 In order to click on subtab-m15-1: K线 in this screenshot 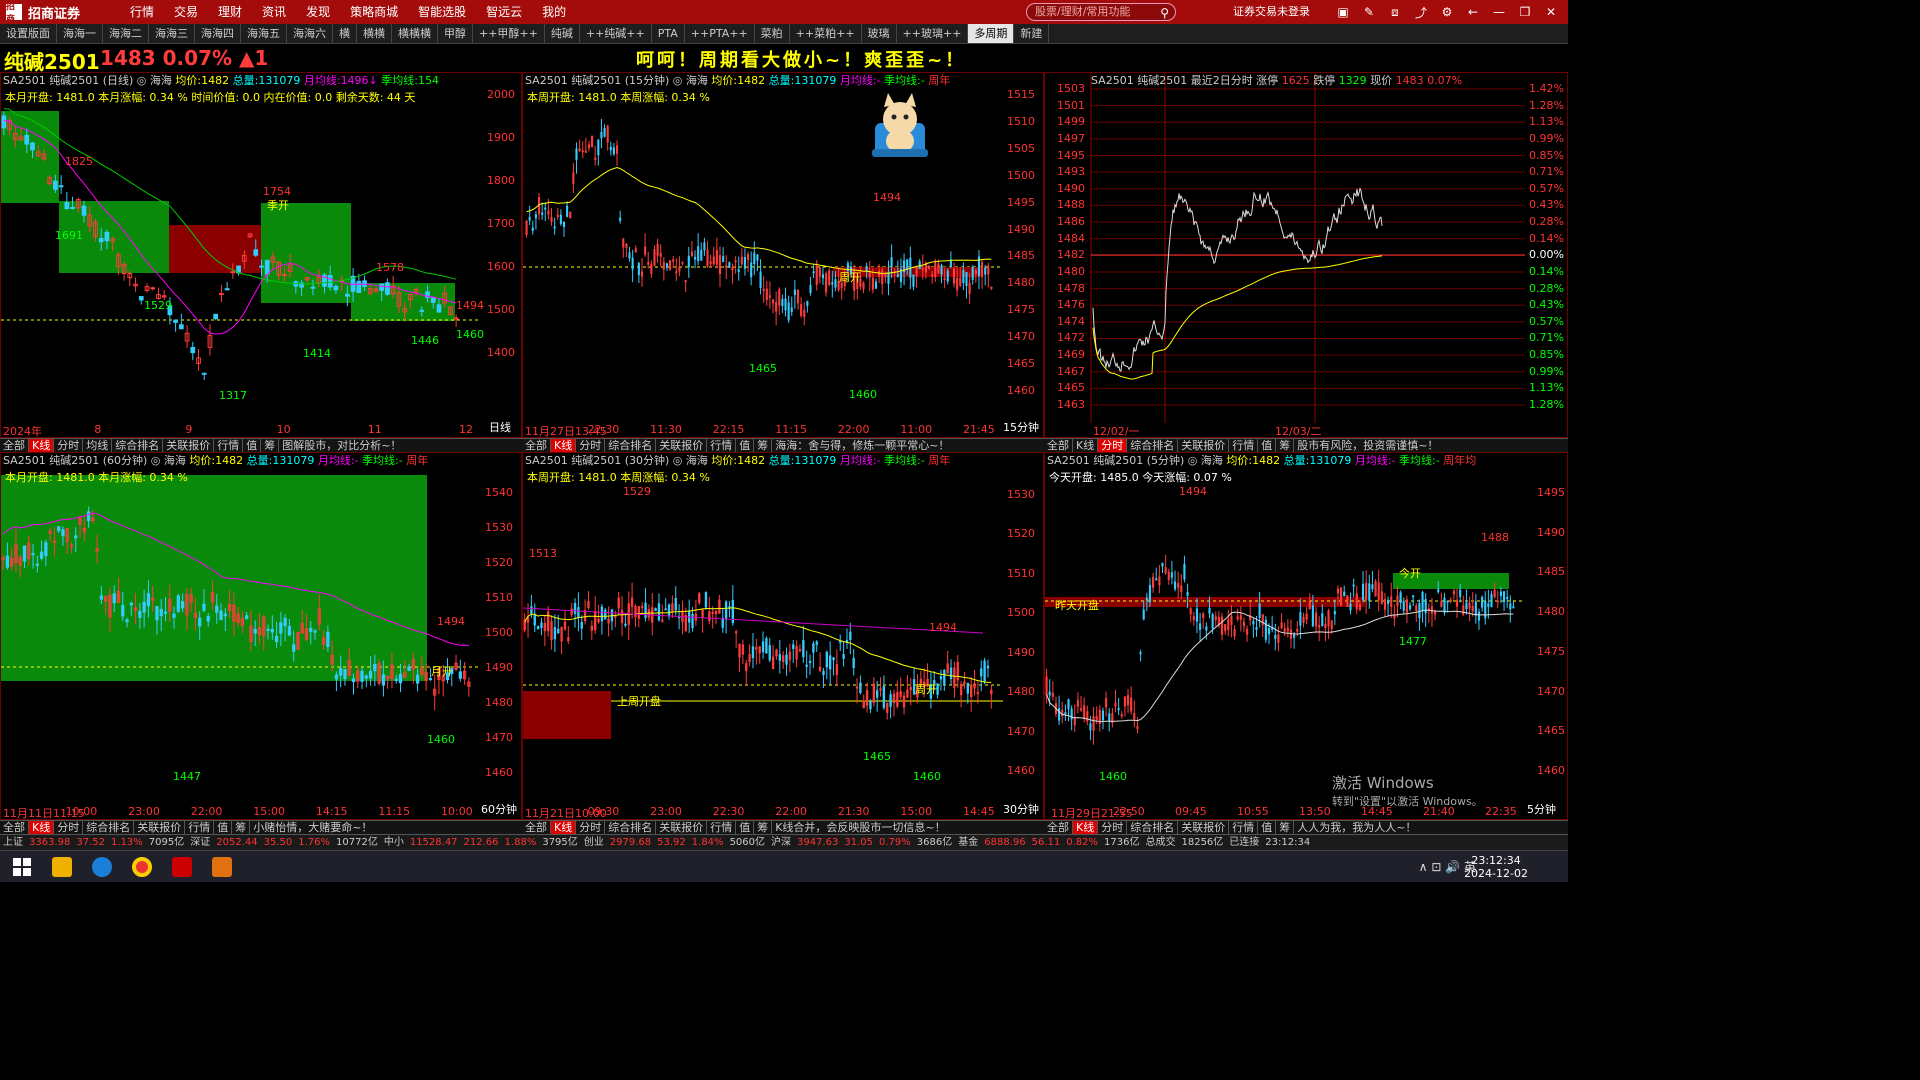, I will do `click(564, 445)`.